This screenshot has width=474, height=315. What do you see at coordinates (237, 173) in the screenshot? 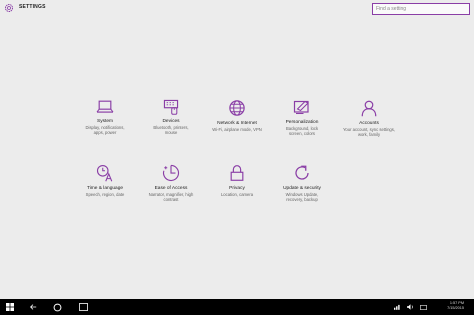
I see `lock-icon` at bounding box center [237, 173].